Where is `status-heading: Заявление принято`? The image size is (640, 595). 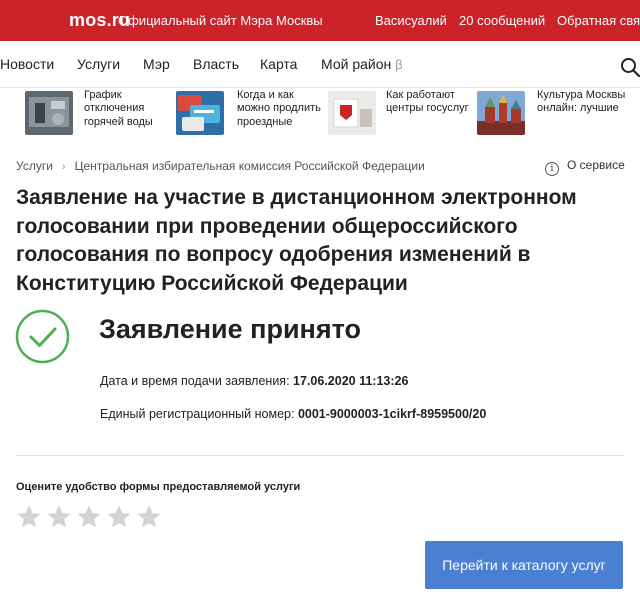 status-heading: Заявление принято is located at coordinates (230, 329).